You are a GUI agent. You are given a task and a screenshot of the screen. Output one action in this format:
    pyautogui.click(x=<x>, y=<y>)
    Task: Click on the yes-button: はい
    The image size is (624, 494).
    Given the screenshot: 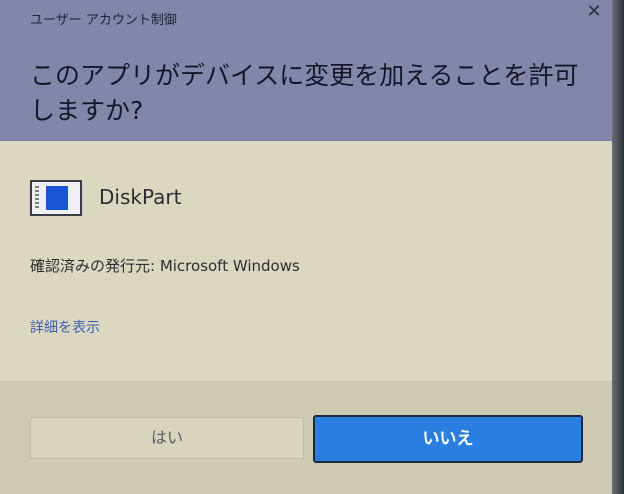 What is the action you would take?
    pyautogui.click(x=167, y=438)
    